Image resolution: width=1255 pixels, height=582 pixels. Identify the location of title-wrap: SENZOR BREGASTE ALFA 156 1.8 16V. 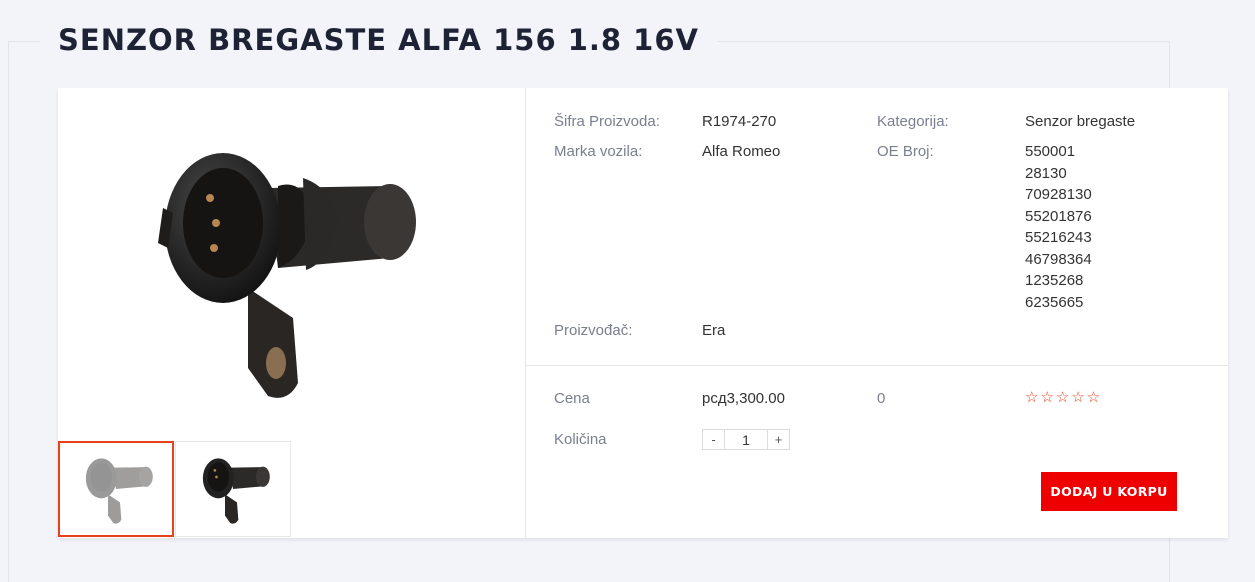
(378, 40).